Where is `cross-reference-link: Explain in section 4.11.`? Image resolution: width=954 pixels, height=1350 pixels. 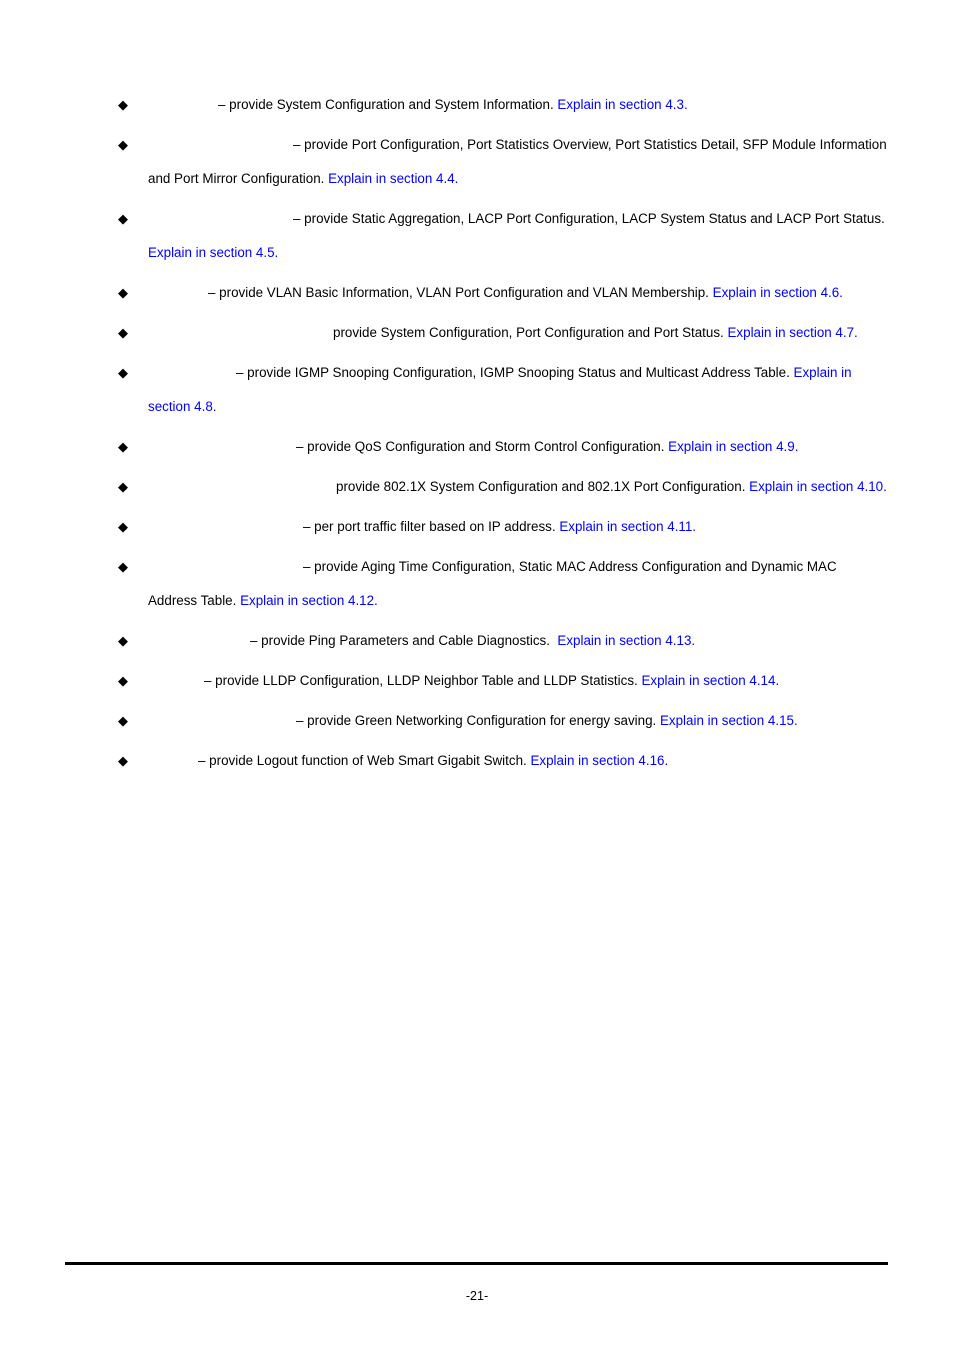
cross-reference-link: Explain in section 4.11. is located at coordinates (627, 526).